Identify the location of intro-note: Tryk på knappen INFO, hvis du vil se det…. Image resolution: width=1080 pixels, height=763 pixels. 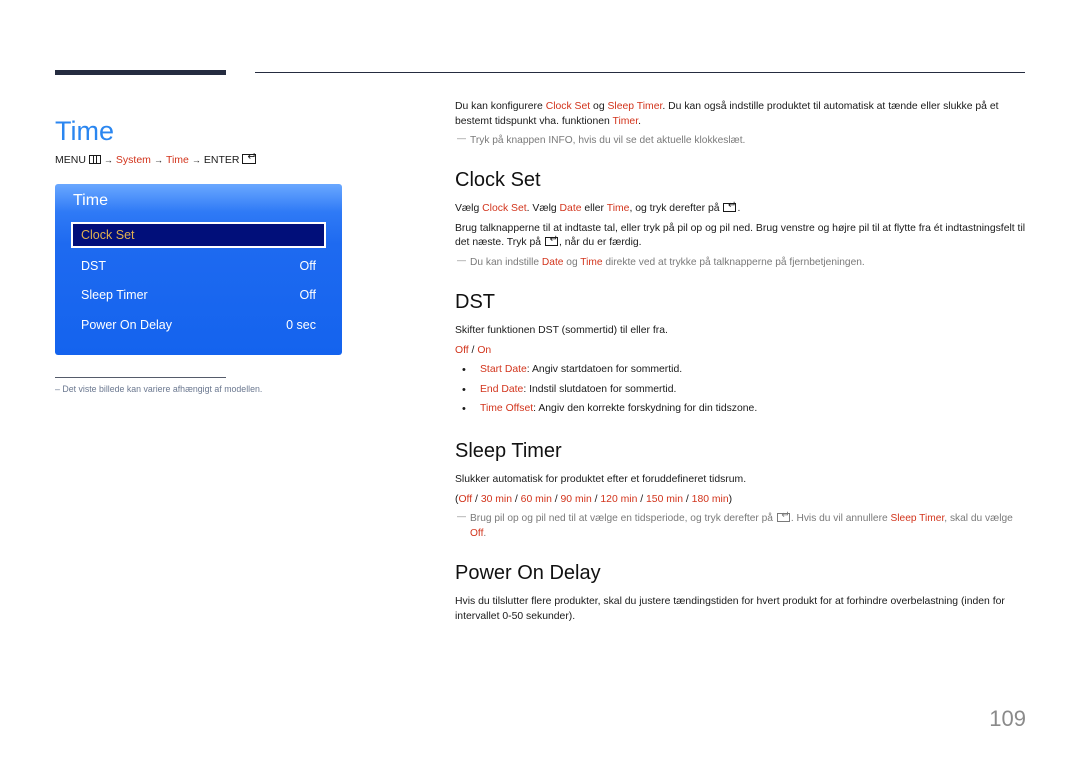
(741, 140).